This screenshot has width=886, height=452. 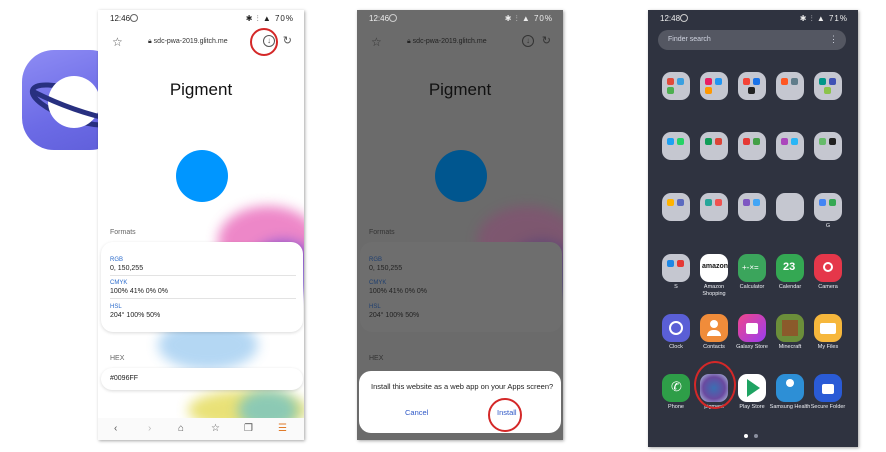 I want to click on more-options-icon: ⋮, so click(x=833, y=39).